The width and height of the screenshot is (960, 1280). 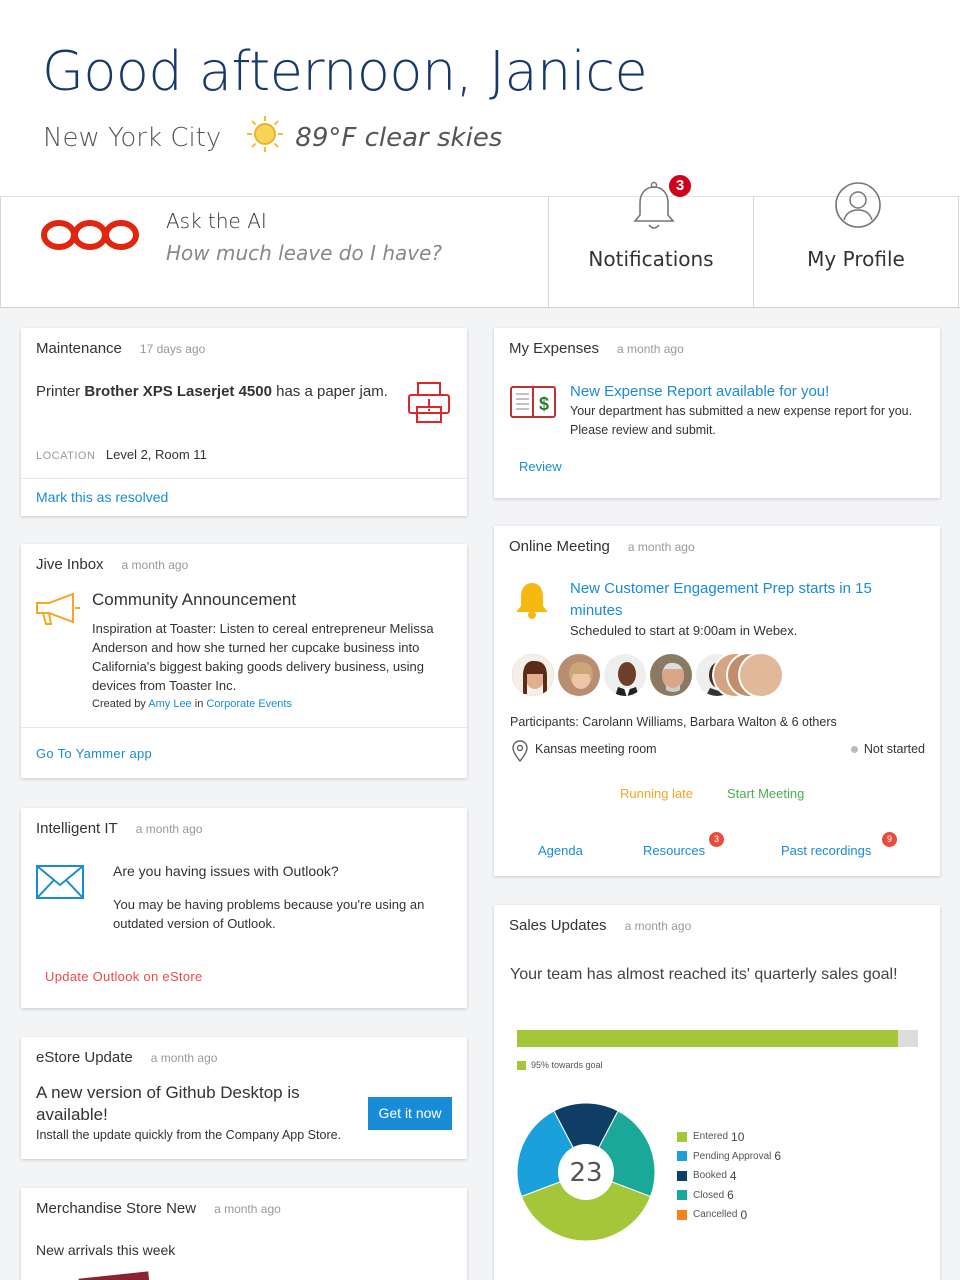 I want to click on message-text: has a paper jam., so click(x=329, y=391).